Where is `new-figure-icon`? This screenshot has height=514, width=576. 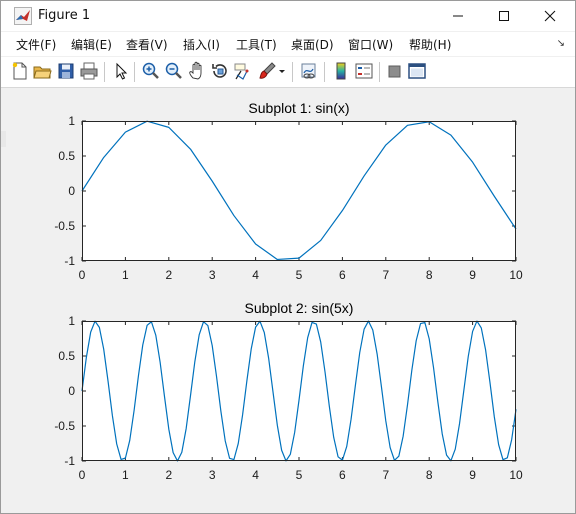
new-figure-icon is located at coordinates (20, 71).